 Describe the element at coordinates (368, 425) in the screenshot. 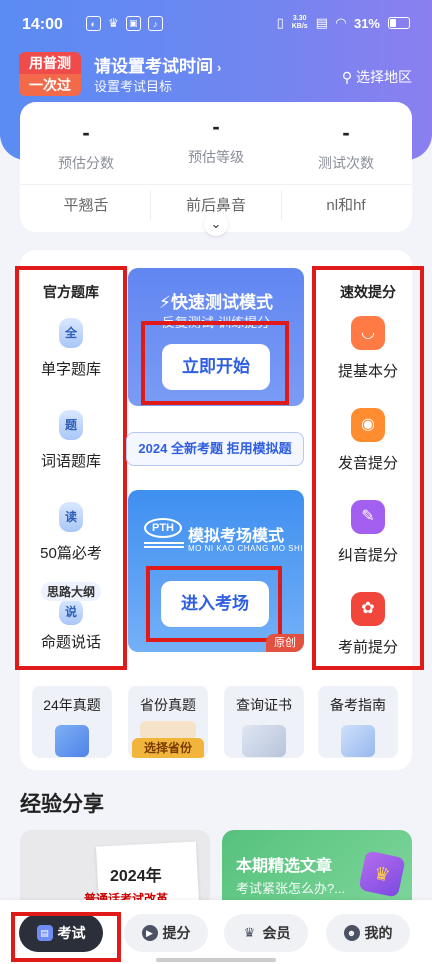

I see `speaker-icon: ◉` at that location.